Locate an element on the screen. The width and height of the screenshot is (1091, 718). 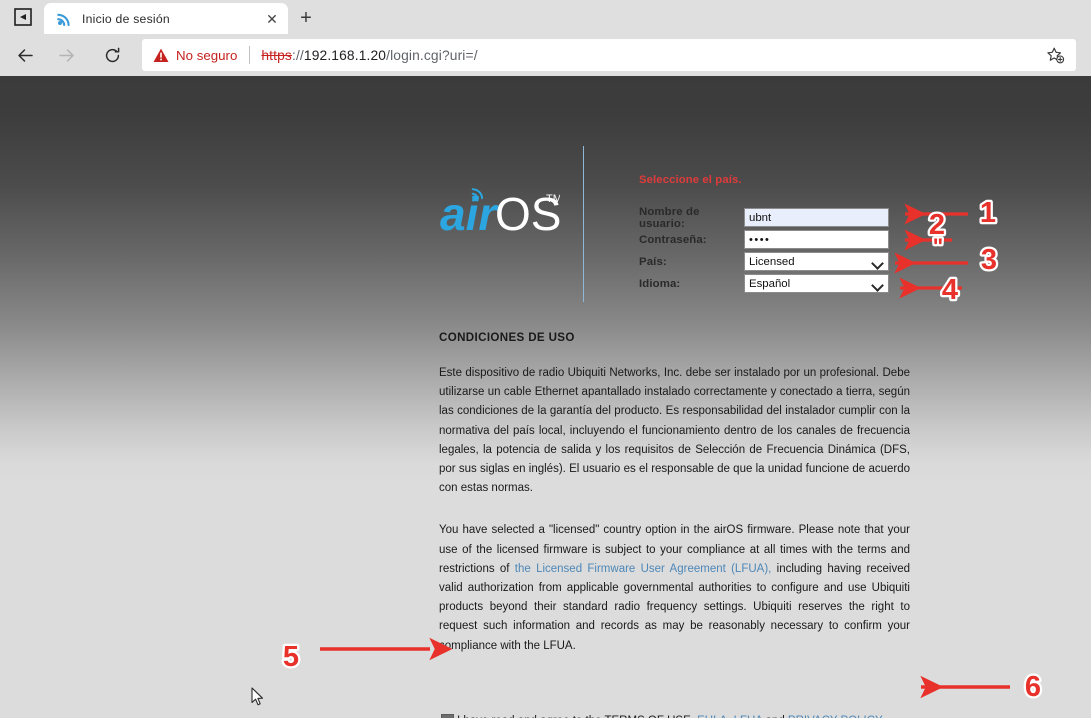
form-row-language: Idioma: Español is located at coordinates (764, 283).